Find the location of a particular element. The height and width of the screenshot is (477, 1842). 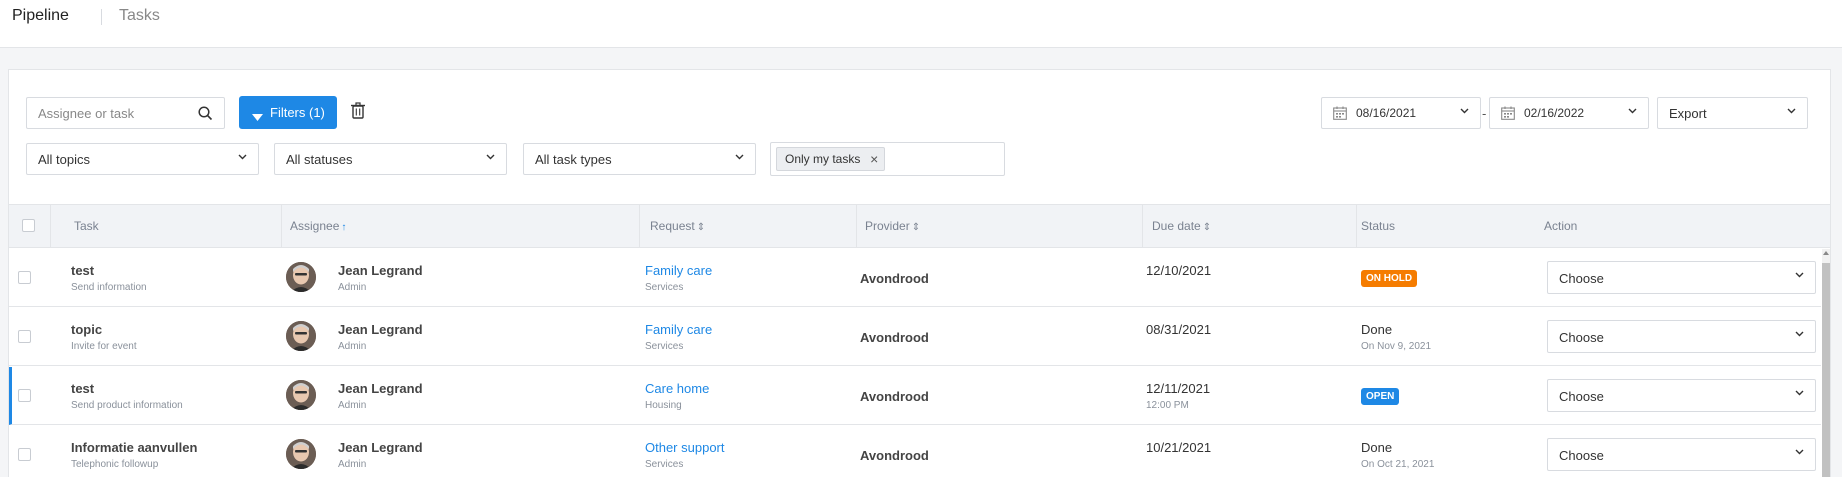

status-date: On Nov 9, 2021 is located at coordinates (1396, 346).